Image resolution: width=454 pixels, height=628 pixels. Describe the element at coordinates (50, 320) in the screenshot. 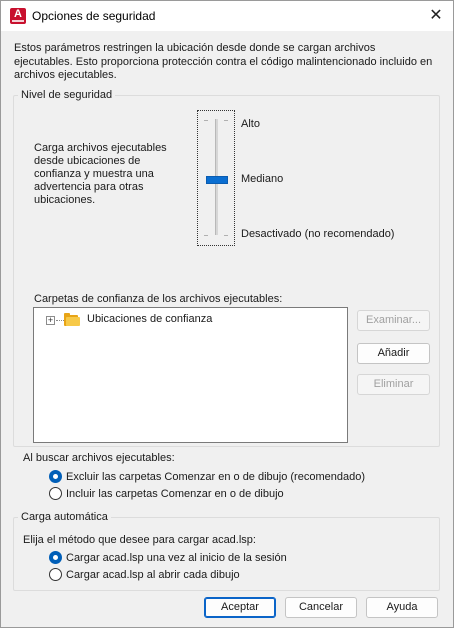

I see `expand-icon: +` at that location.